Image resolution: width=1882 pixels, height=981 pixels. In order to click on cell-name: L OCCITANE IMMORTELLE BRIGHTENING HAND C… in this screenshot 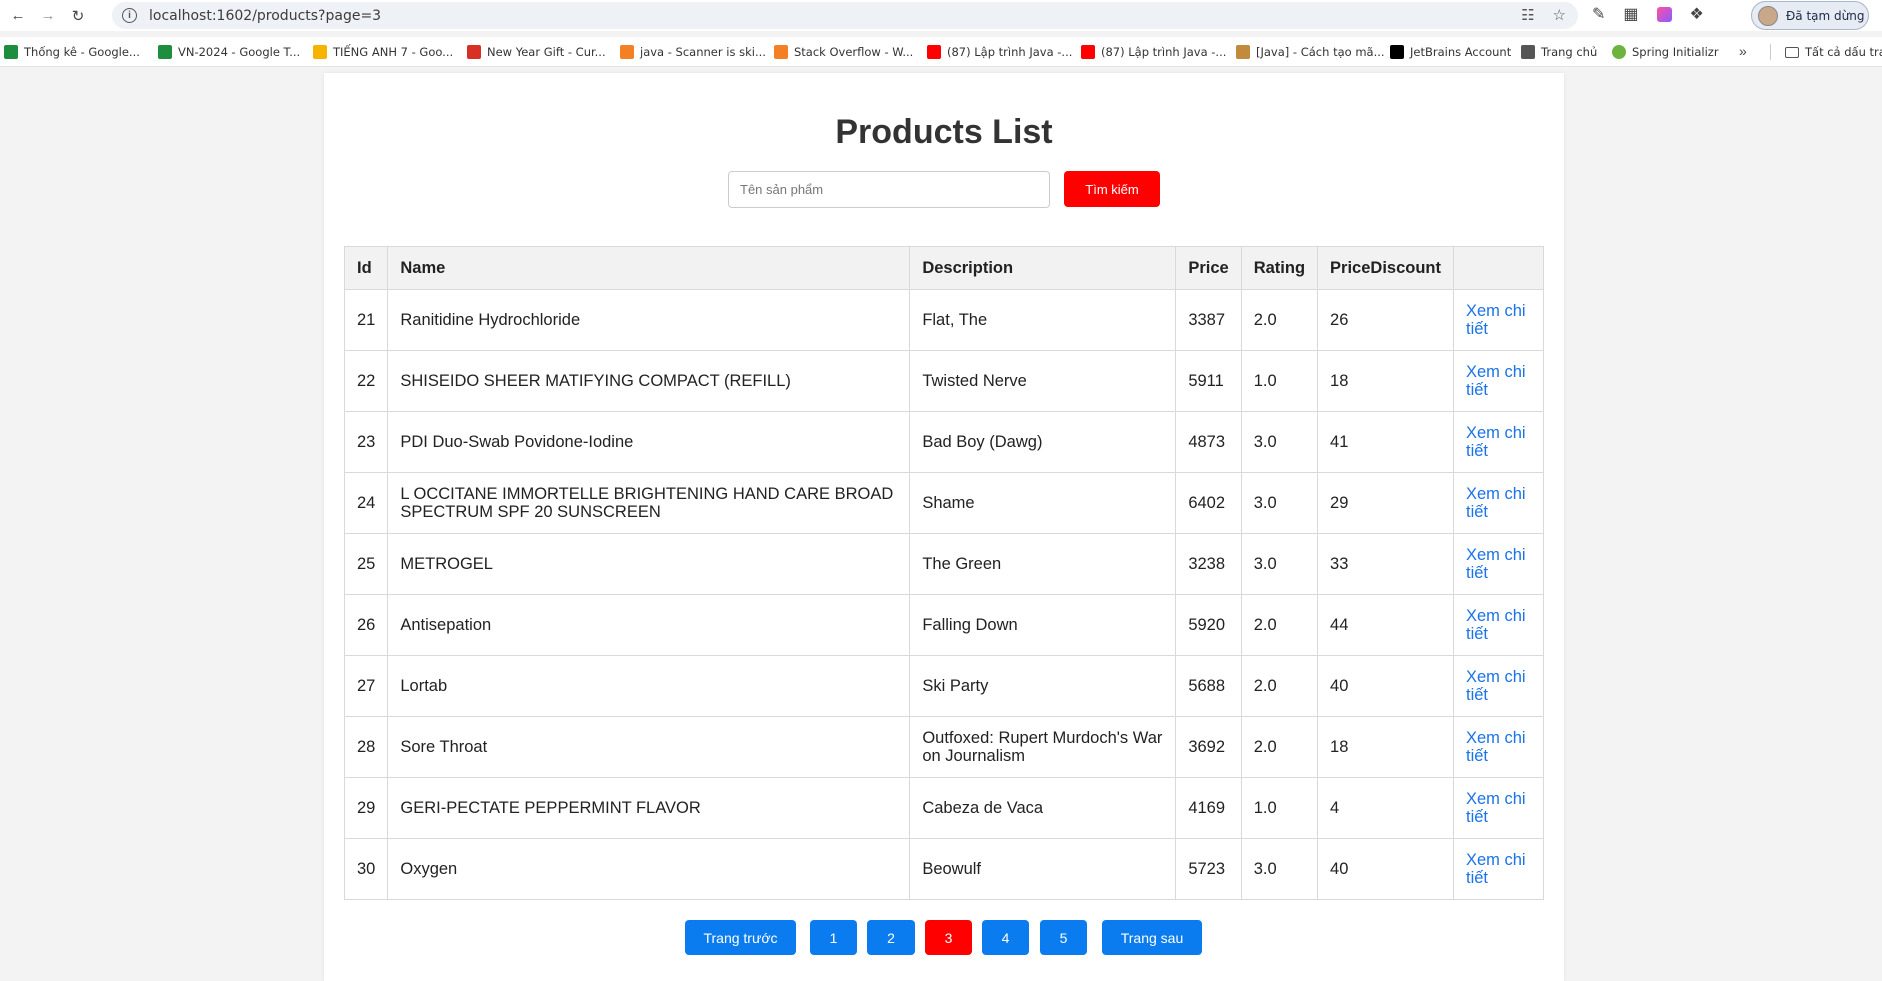, I will do `click(649, 503)`.